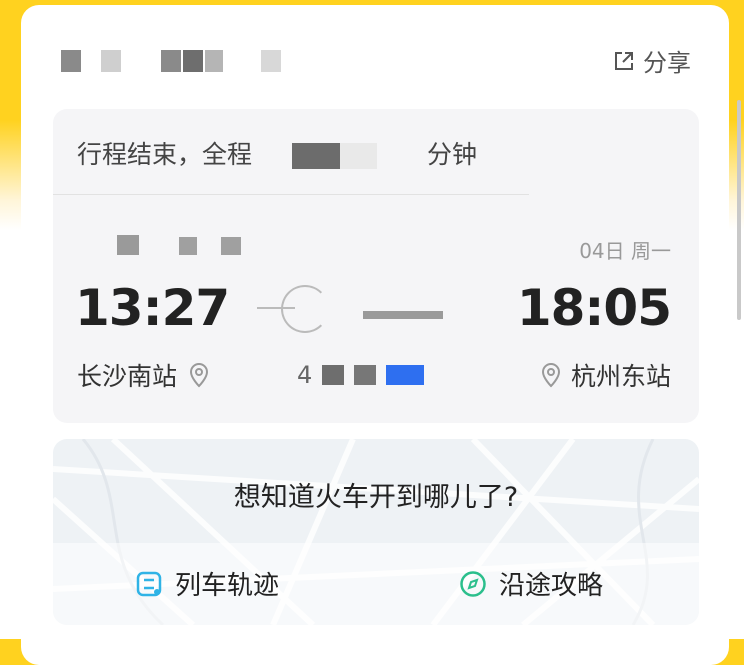 This screenshot has height=665, width=744. I want to click on train-number: 4, so click(361, 375).